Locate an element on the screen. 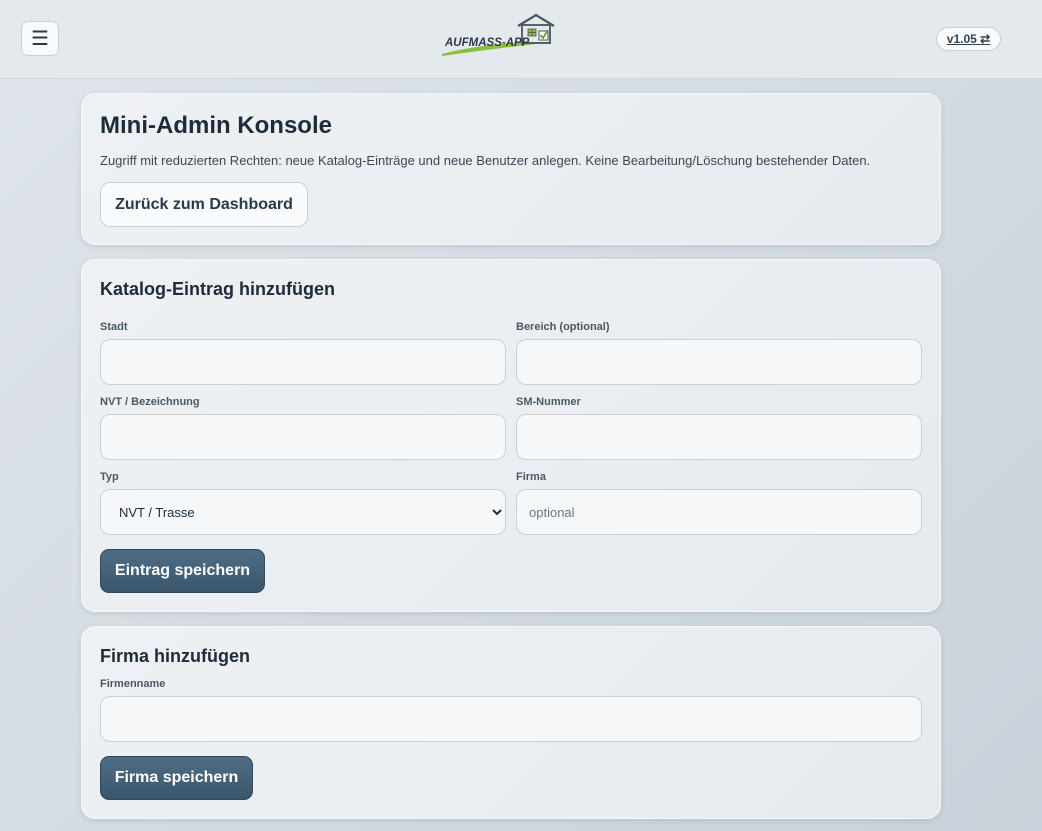 Image resolution: width=1042 pixels, height=831 pixels. firma-input is located at coordinates (719, 512).